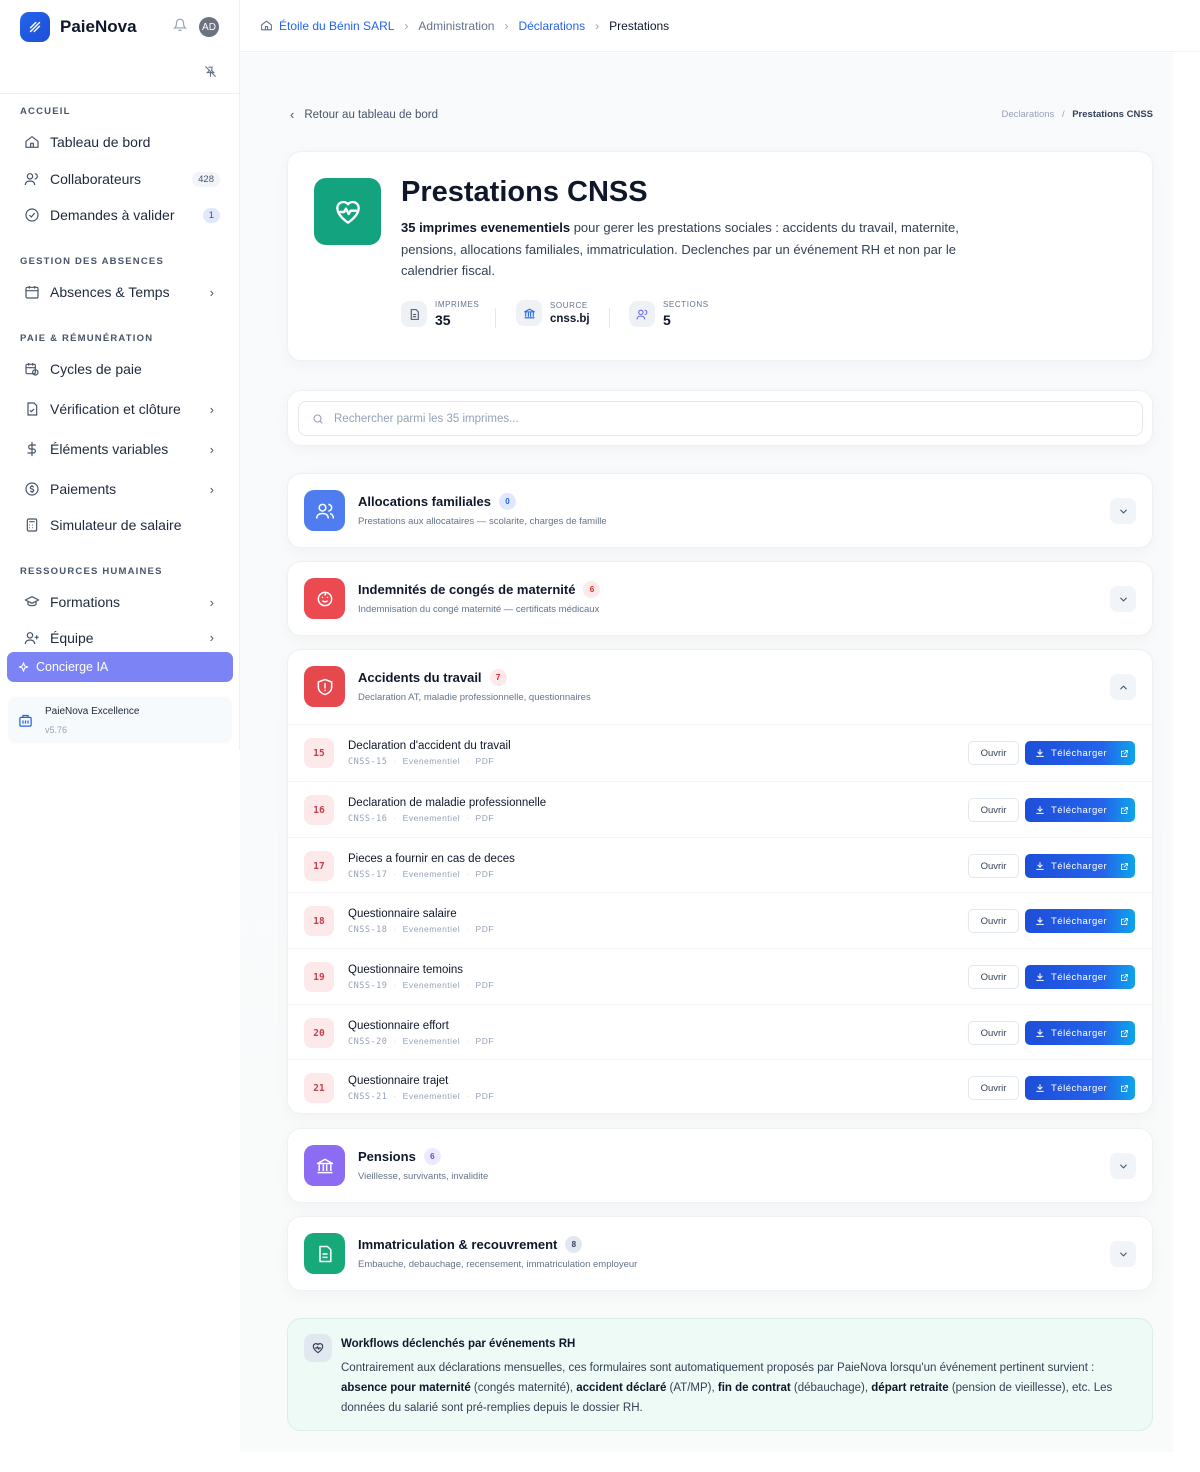  I want to click on calendar-icon, so click(32, 292).